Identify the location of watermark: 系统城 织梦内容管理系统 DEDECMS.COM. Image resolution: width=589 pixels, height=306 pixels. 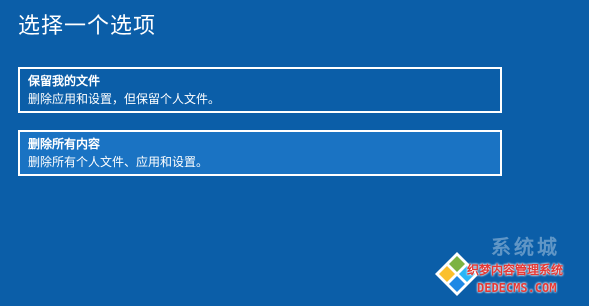
(508, 269).